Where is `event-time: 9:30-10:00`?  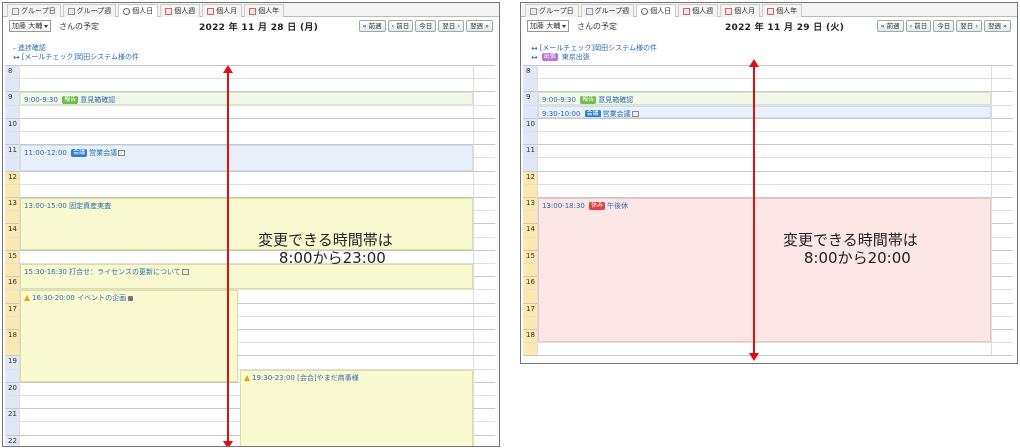 event-time: 9:30-10:00 is located at coordinates (562, 113).